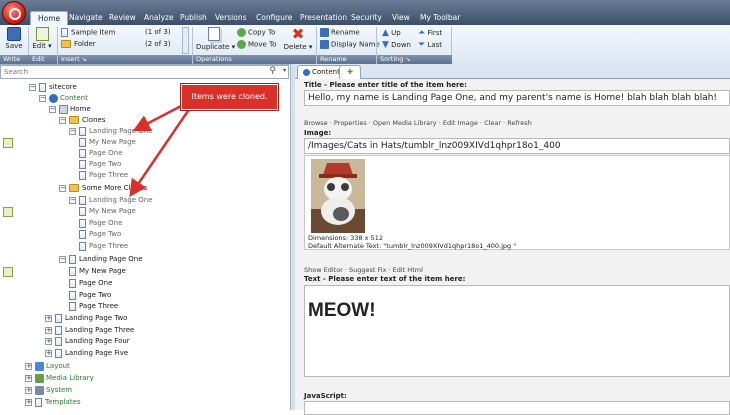 This screenshot has height=415, width=730. I want to click on add-tab-button: ✚, so click(350, 72).